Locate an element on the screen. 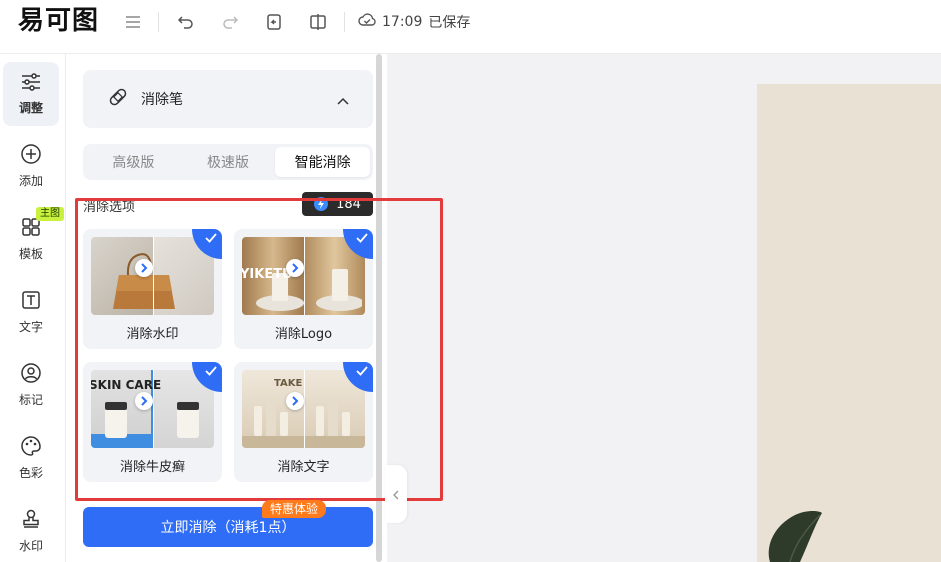  sidebar-item-watermark: 水印 is located at coordinates (31, 530).